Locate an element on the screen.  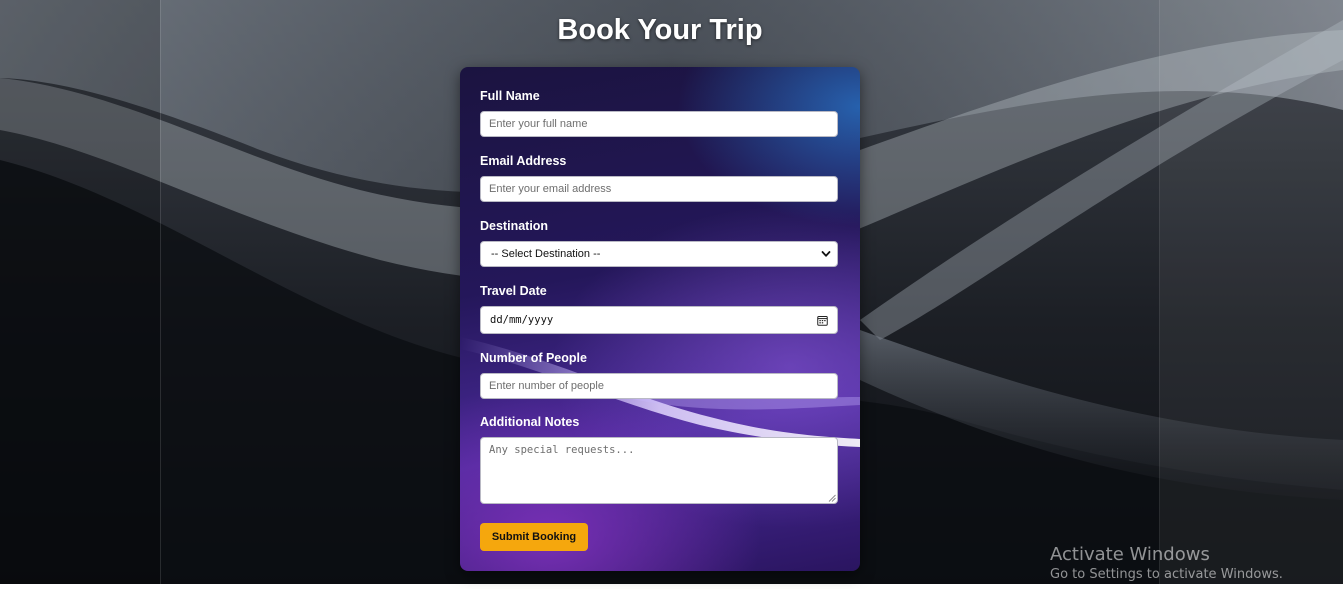
destination-select: -- Select Destination -- is located at coordinates (659, 254).